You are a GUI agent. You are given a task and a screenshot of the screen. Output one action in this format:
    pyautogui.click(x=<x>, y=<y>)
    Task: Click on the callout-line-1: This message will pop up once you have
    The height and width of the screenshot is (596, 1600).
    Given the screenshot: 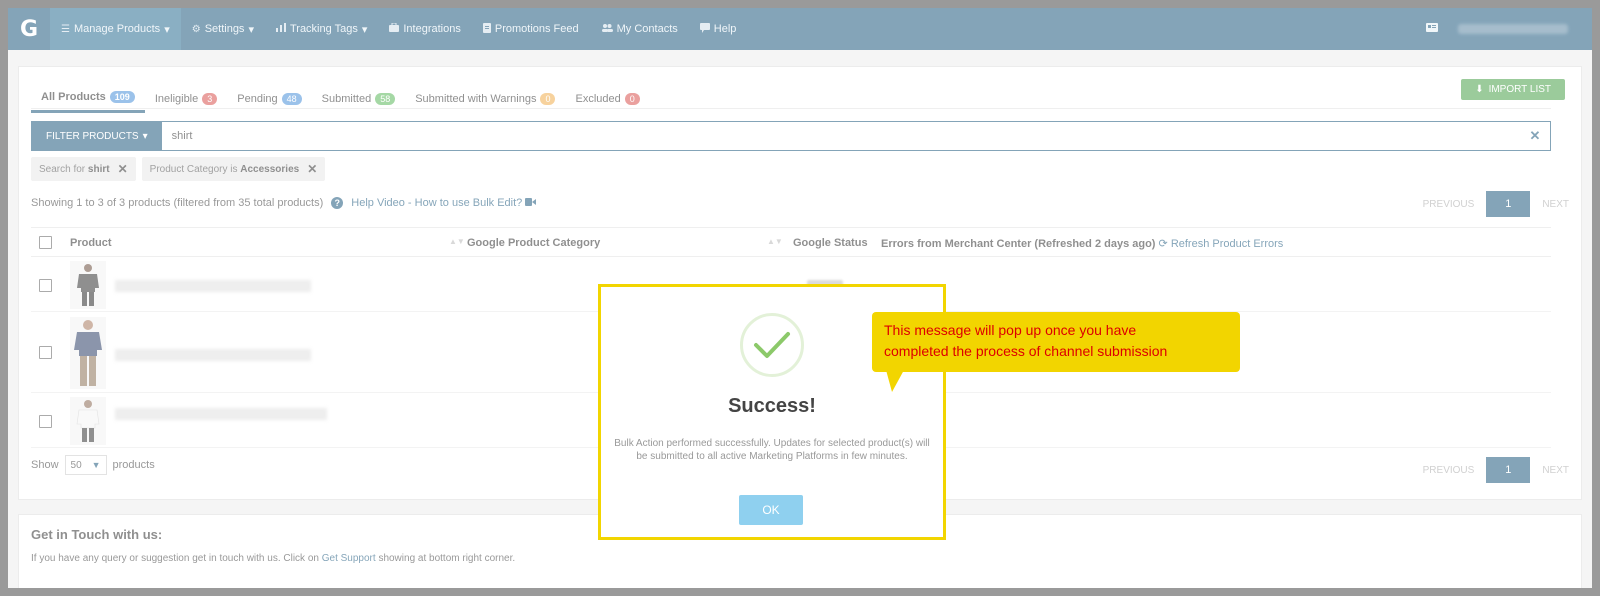 What is the action you would take?
    pyautogui.click(x=1010, y=330)
    